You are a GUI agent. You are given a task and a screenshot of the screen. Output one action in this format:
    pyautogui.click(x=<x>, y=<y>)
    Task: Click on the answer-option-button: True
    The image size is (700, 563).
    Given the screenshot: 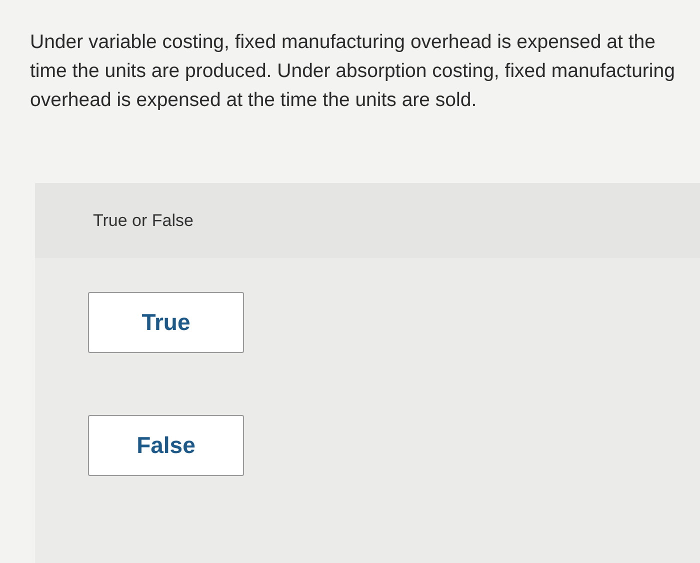 What is the action you would take?
    pyautogui.click(x=166, y=322)
    